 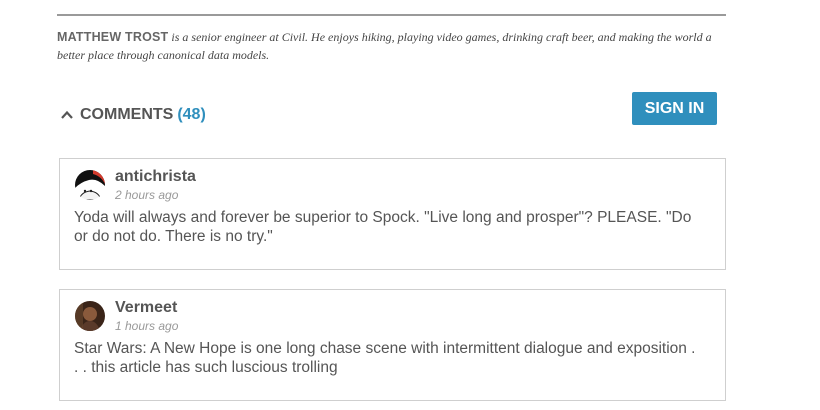 I want to click on comment-author: antichrista, so click(x=155, y=177).